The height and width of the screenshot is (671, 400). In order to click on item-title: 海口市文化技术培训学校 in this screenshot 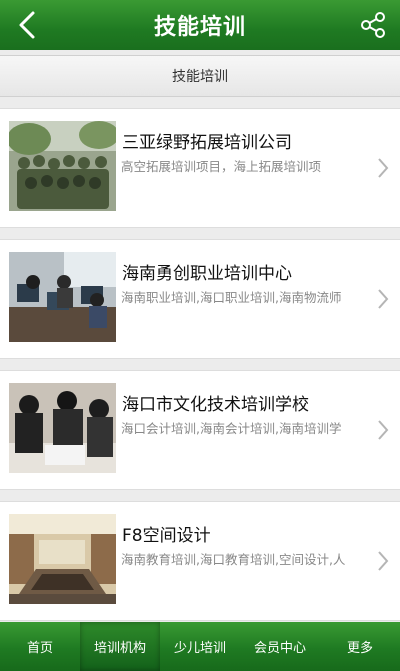, I will do `click(215, 405)`.